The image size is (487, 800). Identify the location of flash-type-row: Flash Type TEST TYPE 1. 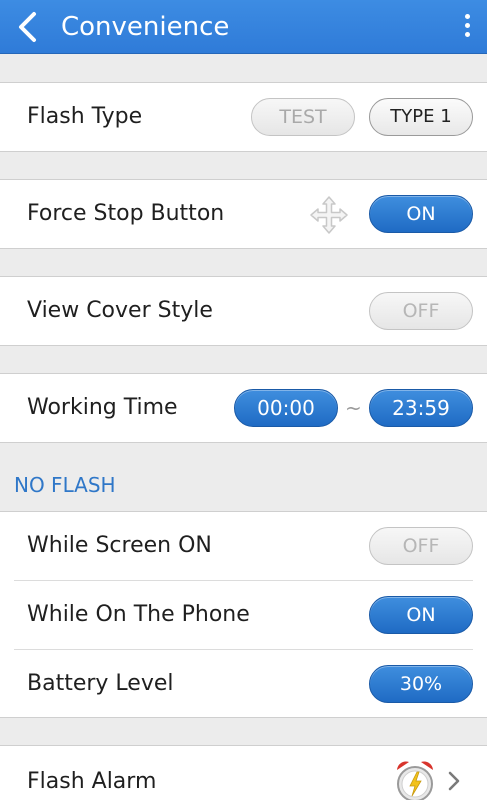
(243, 117).